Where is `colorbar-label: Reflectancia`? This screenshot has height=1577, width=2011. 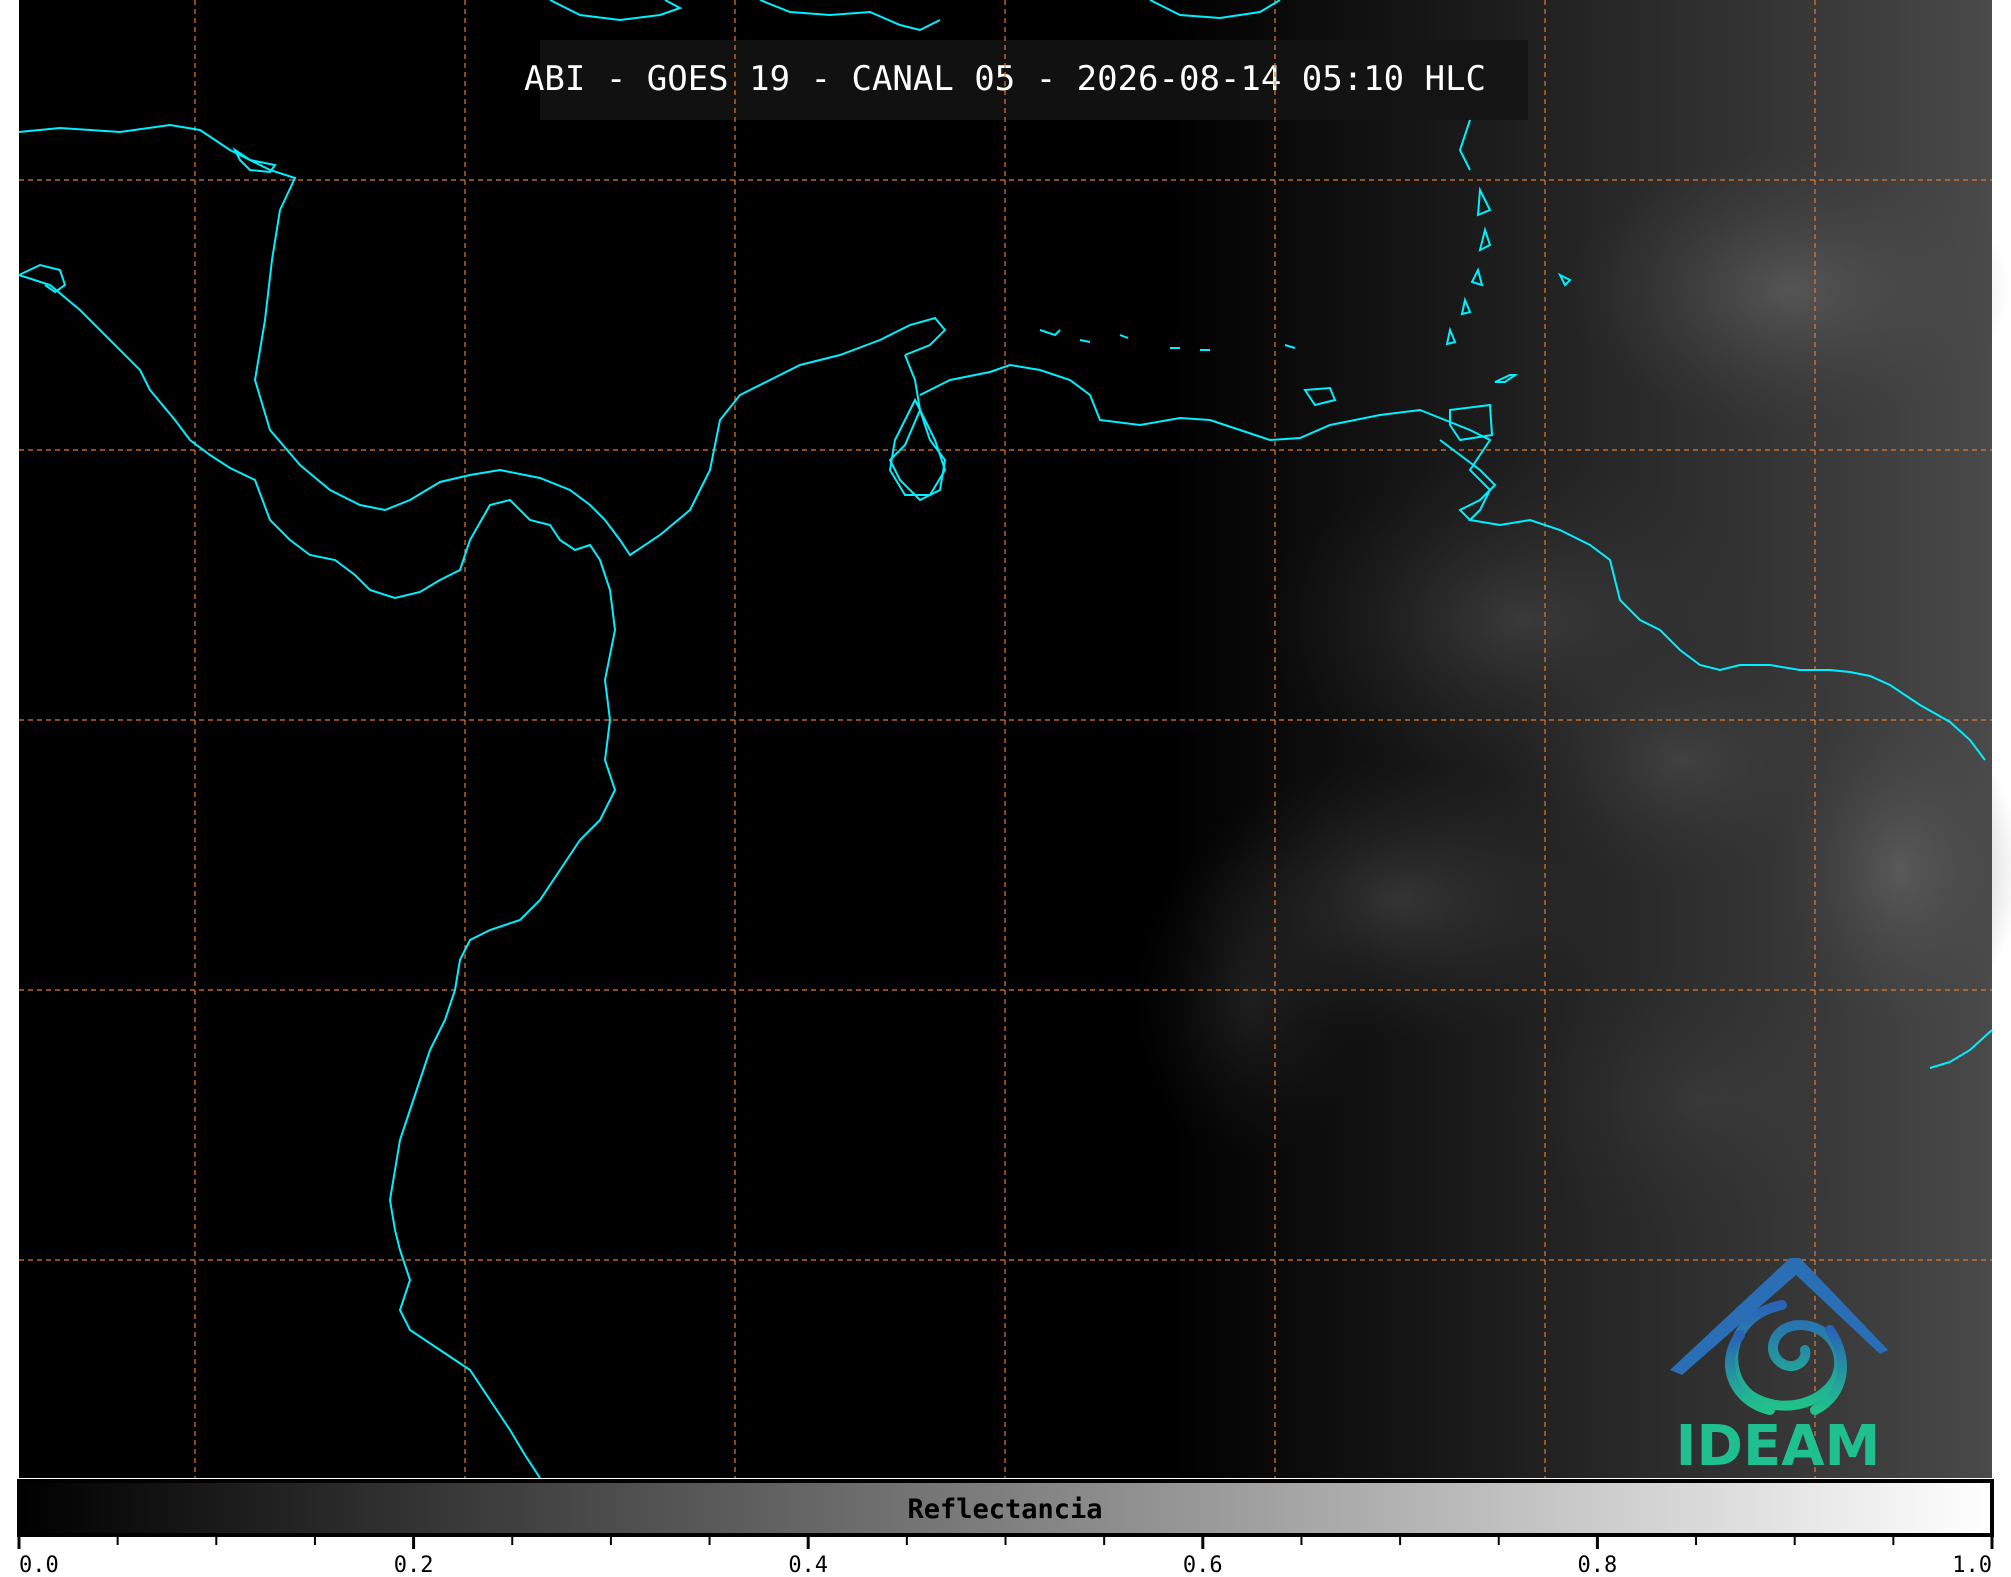 colorbar-label: Reflectancia is located at coordinates (1004, 1509).